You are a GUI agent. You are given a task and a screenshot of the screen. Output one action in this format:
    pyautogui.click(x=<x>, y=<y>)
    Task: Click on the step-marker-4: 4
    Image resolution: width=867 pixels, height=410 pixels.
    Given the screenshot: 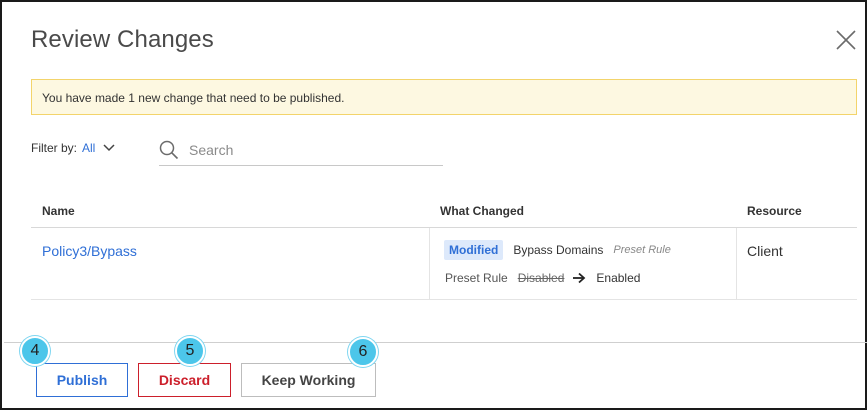 What is the action you would take?
    pyautogui.click(x=35, y=351)
    